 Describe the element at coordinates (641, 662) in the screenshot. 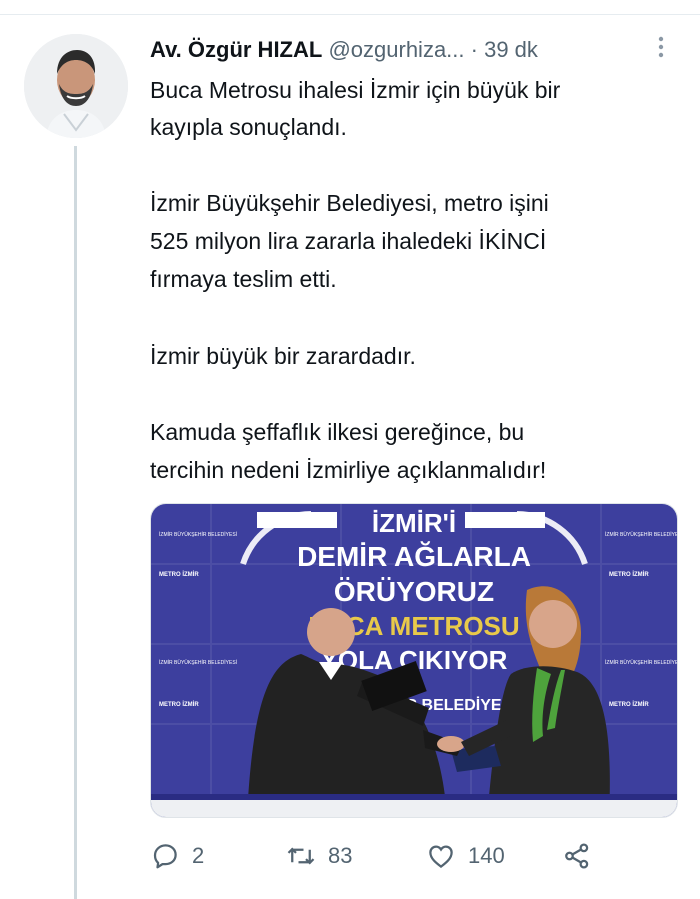

I see `logo-text-mid-right: İZMİR BÜYÜKŞEHİR BELEDİYESİ` at that location.